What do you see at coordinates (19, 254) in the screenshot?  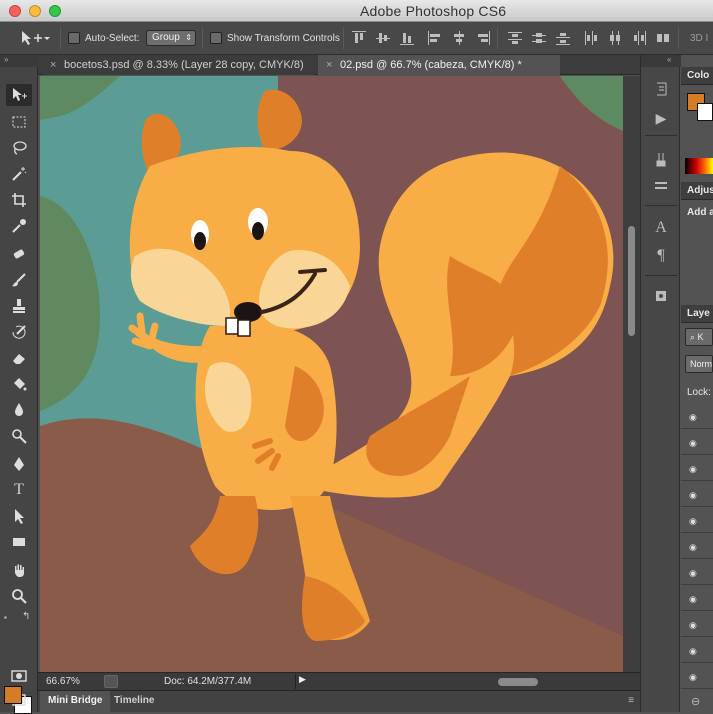 I see `healing-brush-icon` at bounding box center [19, 254].